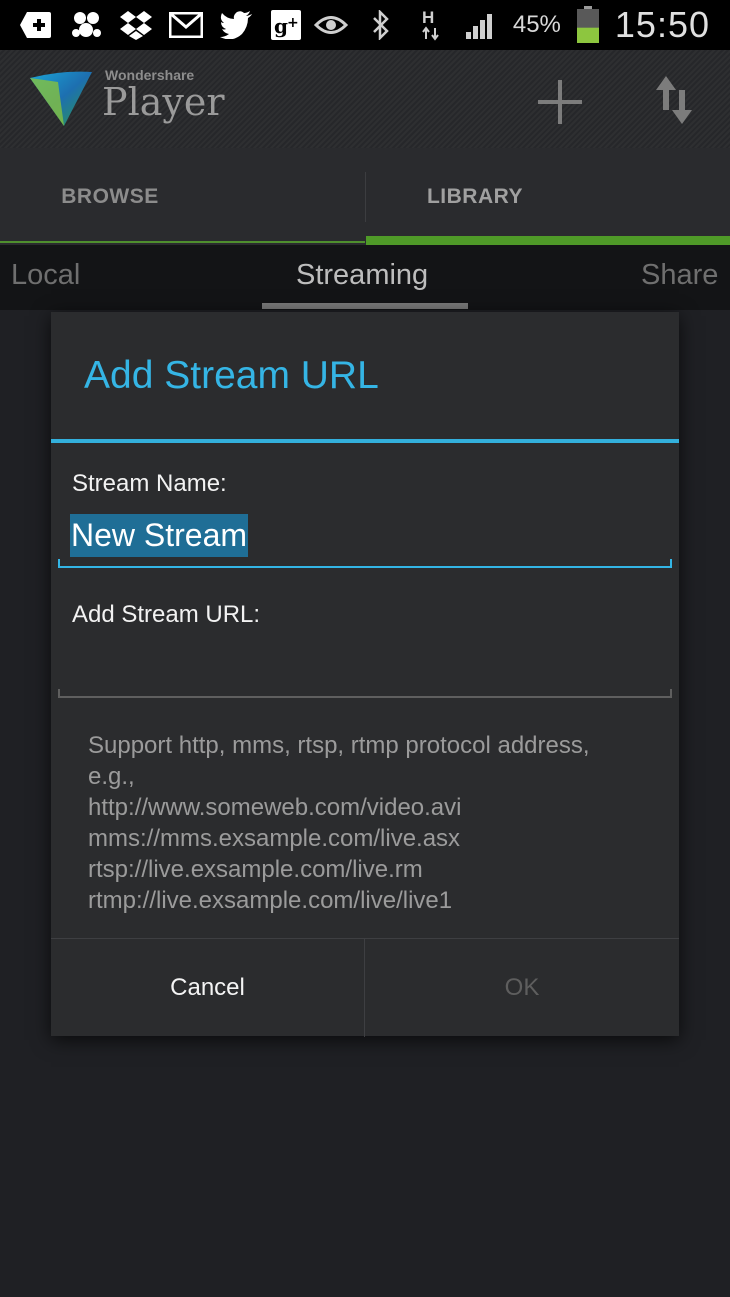 Image resolution: width=730 pixels, height=1297 pixels. What do you see at coordinates (587, 35) in the screenshot?
I see `battery-fill` at bounding box center [587, 35].